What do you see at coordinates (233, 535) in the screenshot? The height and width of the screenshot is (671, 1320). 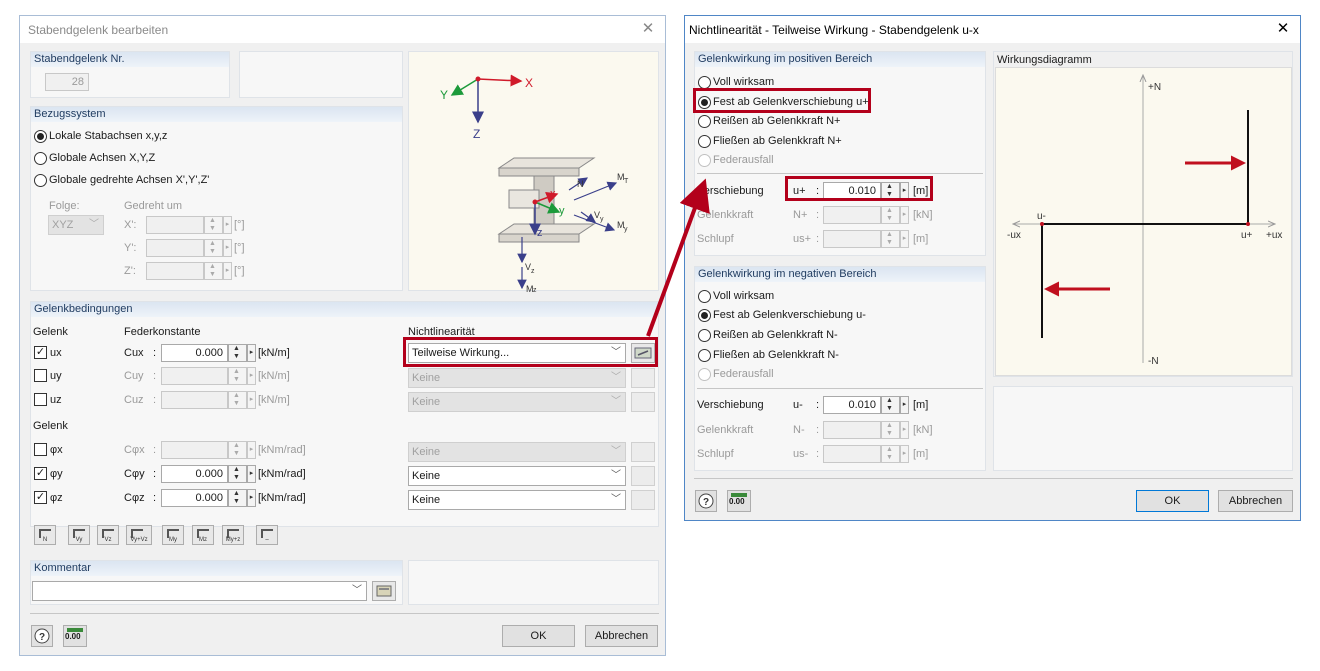 I see `quick-hinge-myz-button: My+z` at bounding box center [233, 535].